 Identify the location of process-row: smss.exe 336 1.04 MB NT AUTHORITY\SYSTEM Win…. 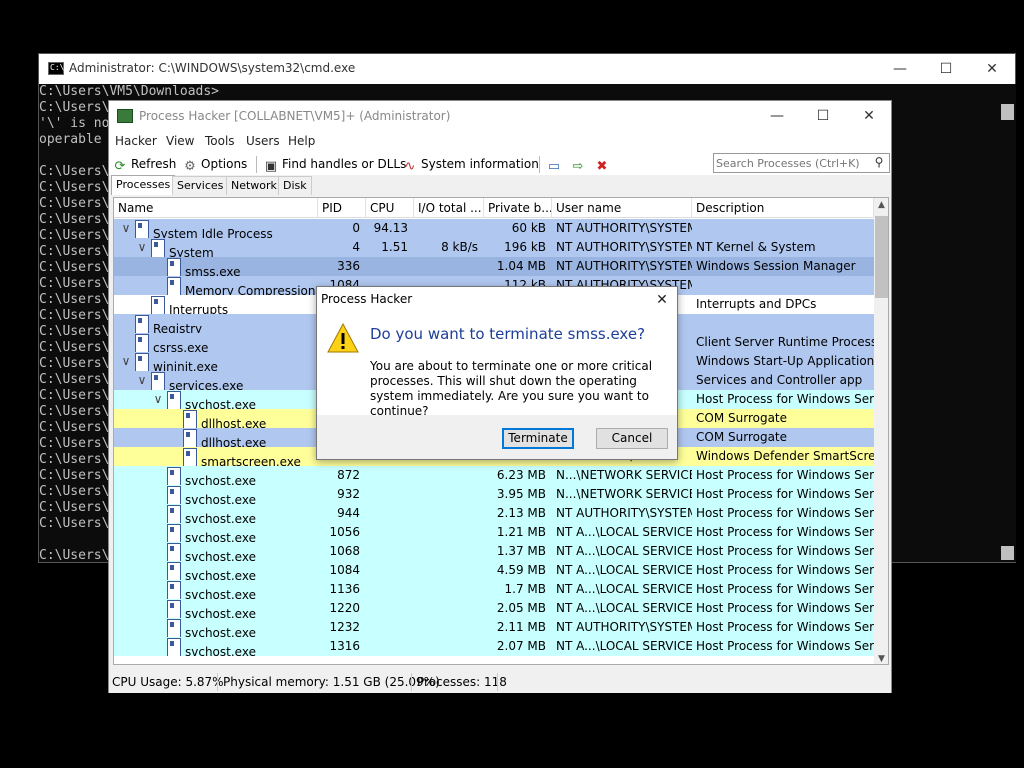
(494, 266).